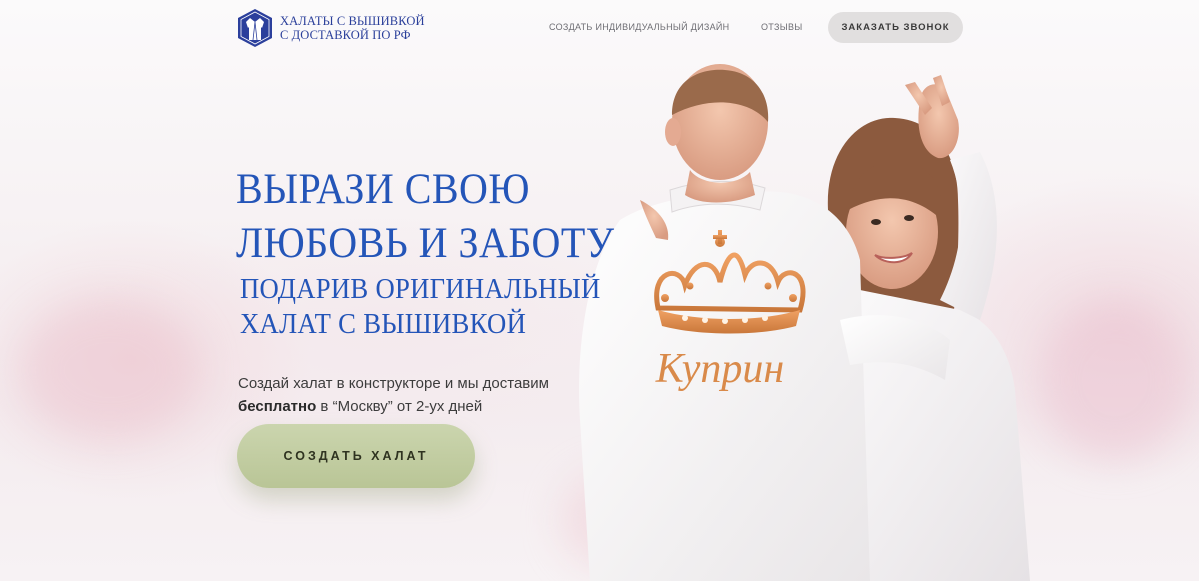 Image resolution: width=1199 pixels, height=581 pixels. Describe the element at coordinates (436, 307) in the screenshot. I see `hero-subtitle: ПОДАРИВ ОРИГИНАЛЬНЫЙ ХАЛАТ С ВЫШИВКОЙ` at that location.